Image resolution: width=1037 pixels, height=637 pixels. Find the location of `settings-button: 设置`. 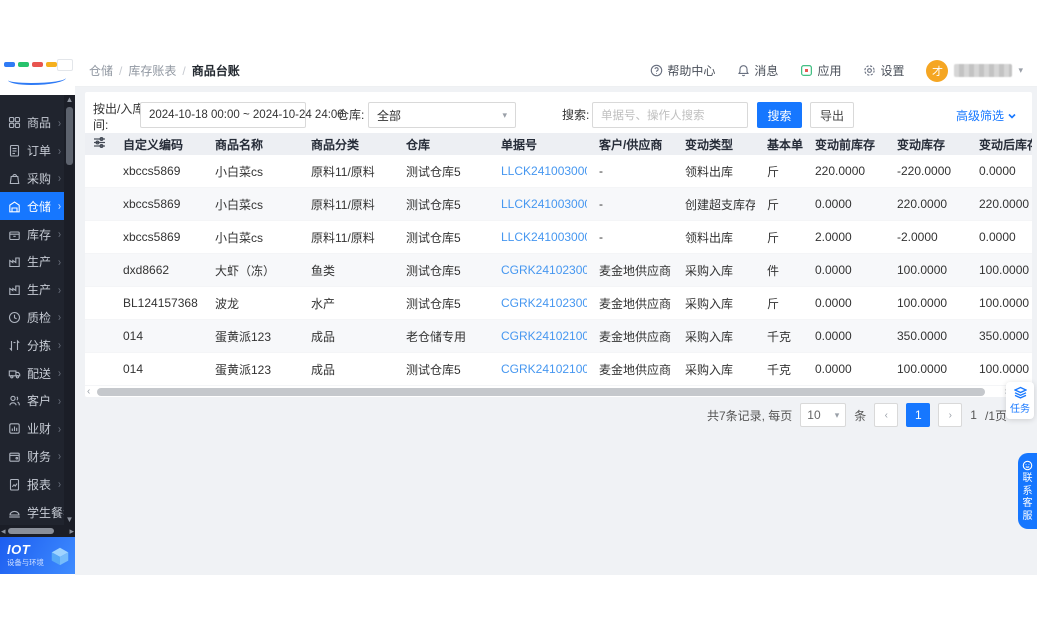

settings-button: 设置 is located at coordinates (883, 70).